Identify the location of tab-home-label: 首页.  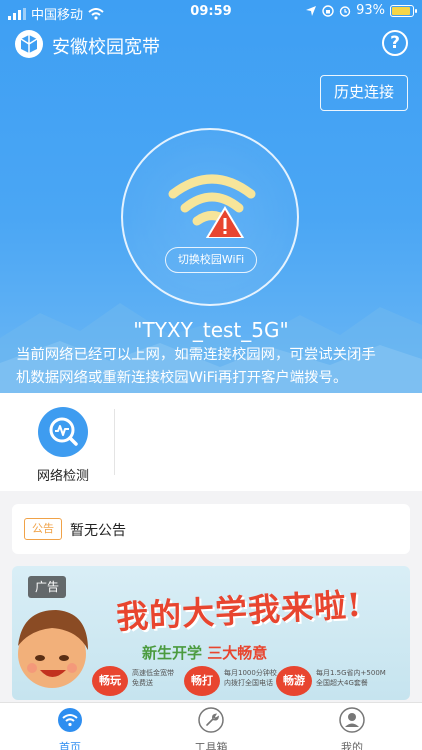
(70, 745).